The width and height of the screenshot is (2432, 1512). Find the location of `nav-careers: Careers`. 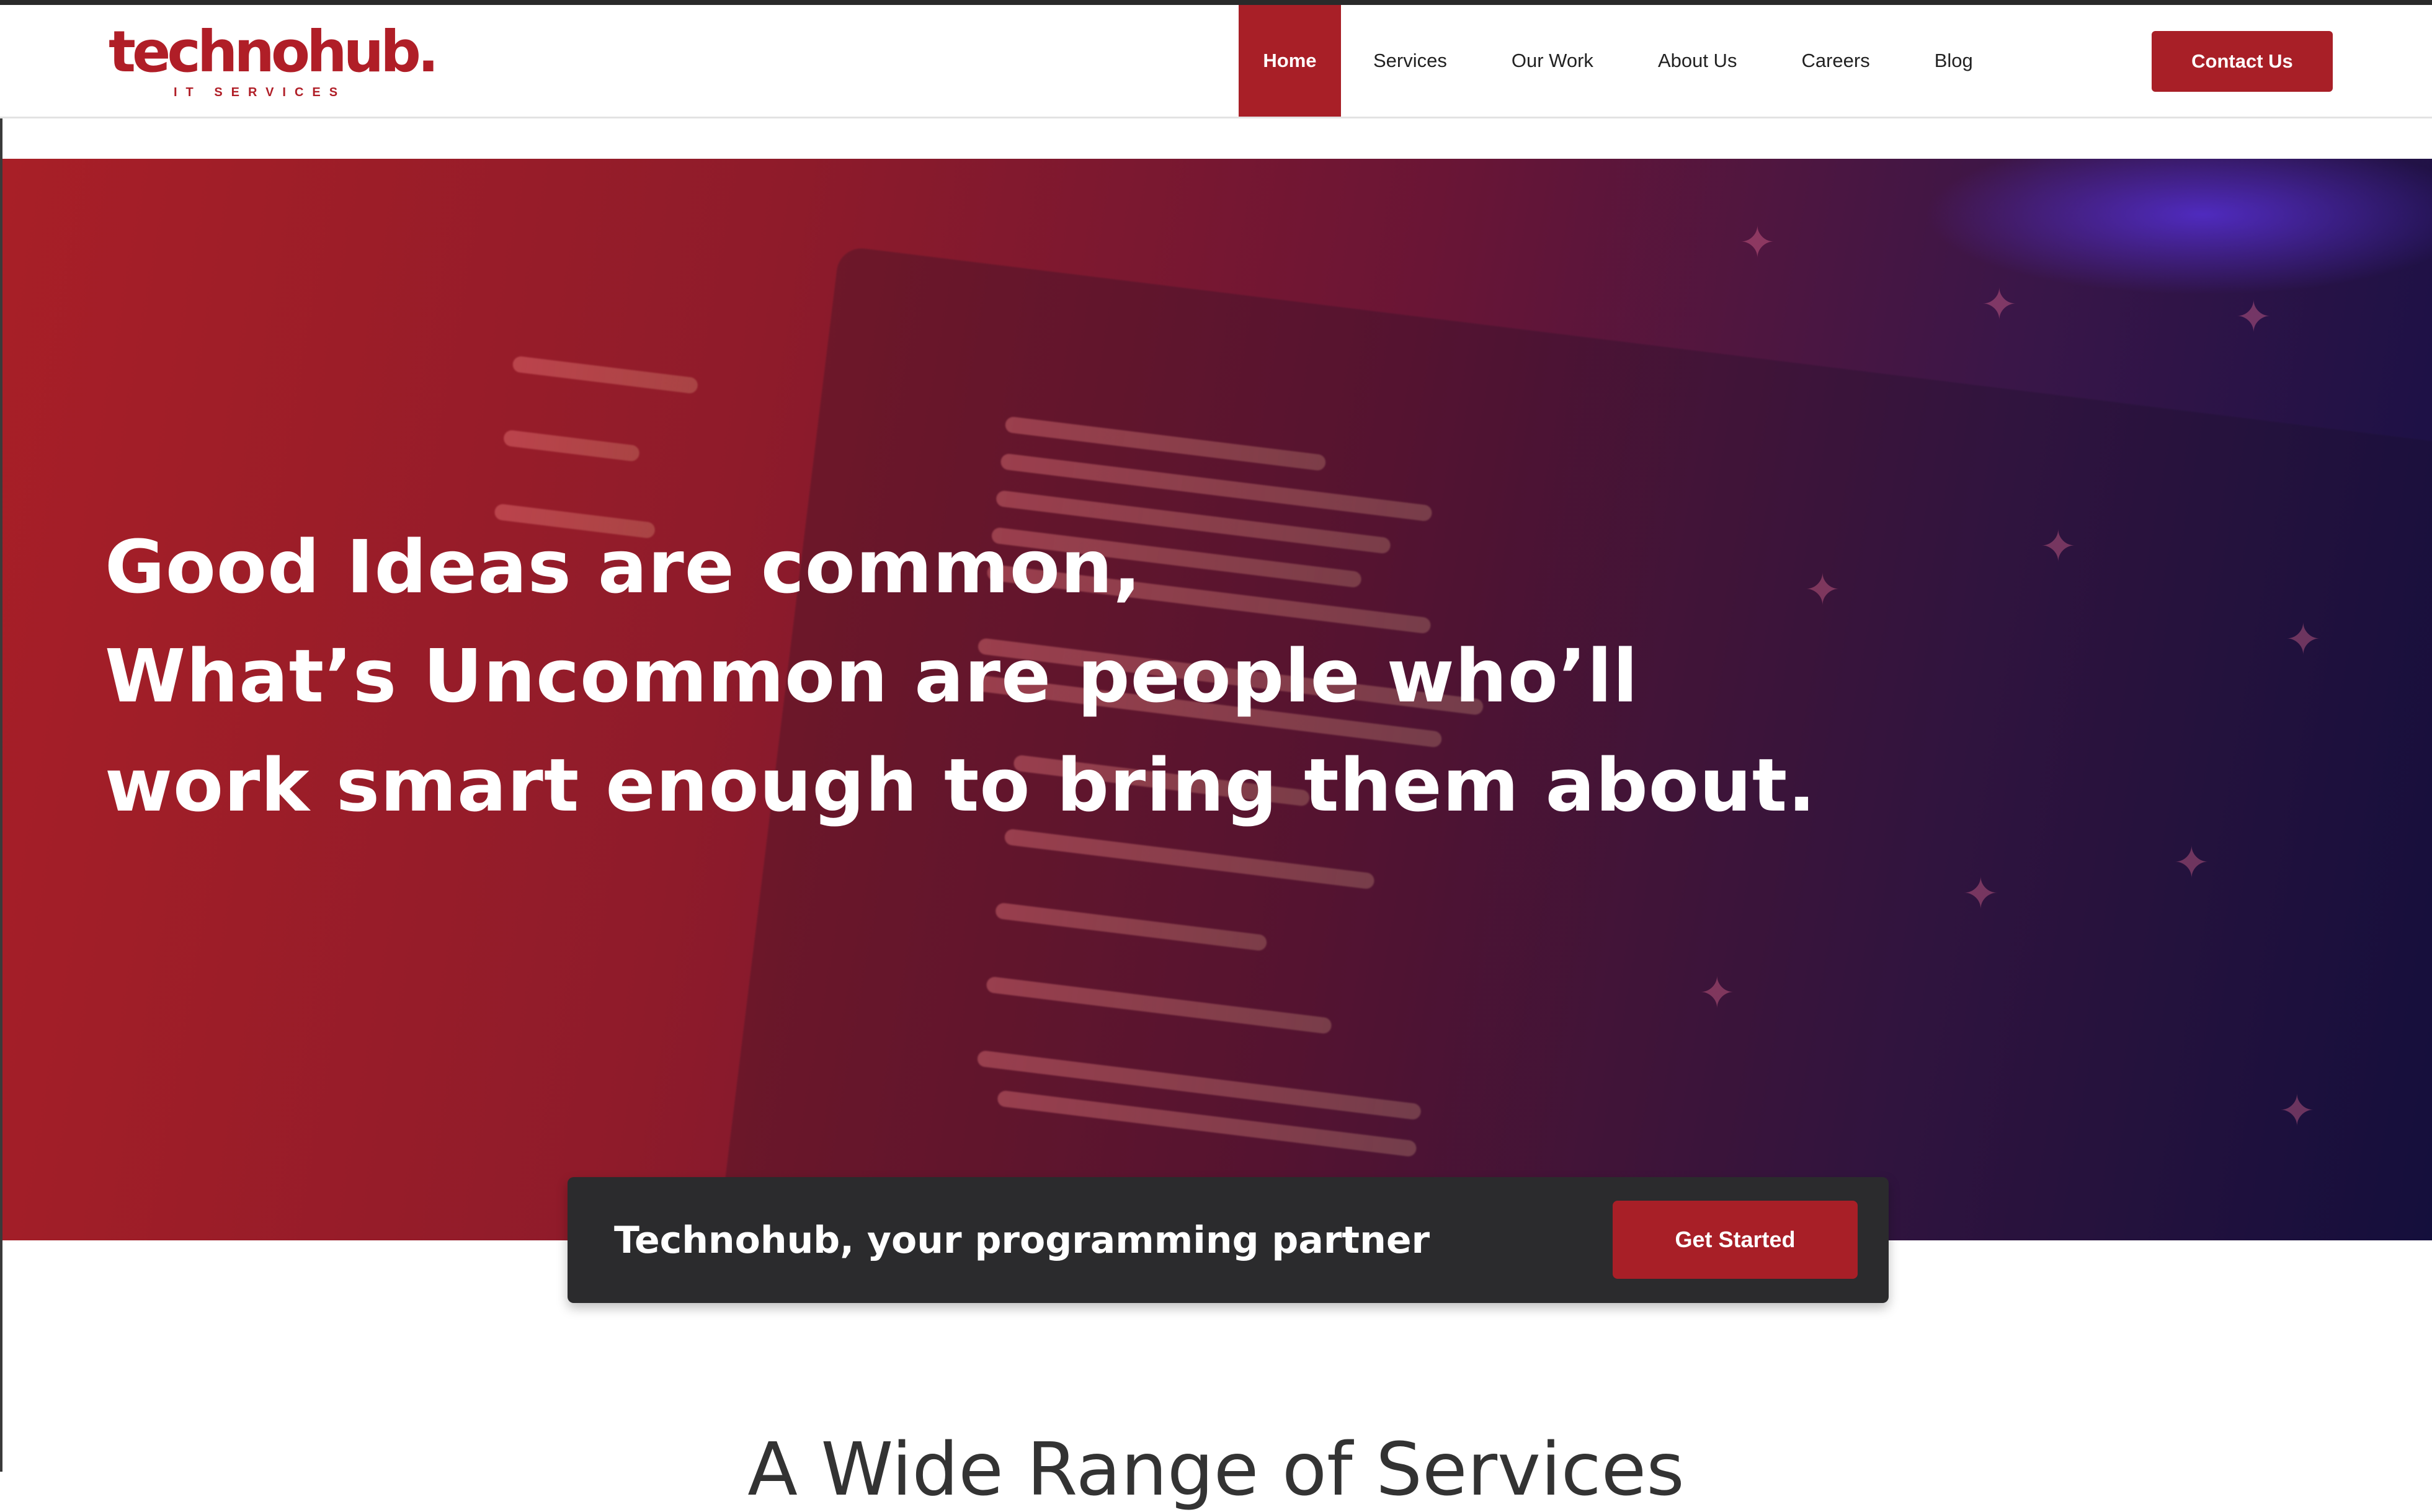

nav-careers: Careers is located at coordinates (1835, 61).